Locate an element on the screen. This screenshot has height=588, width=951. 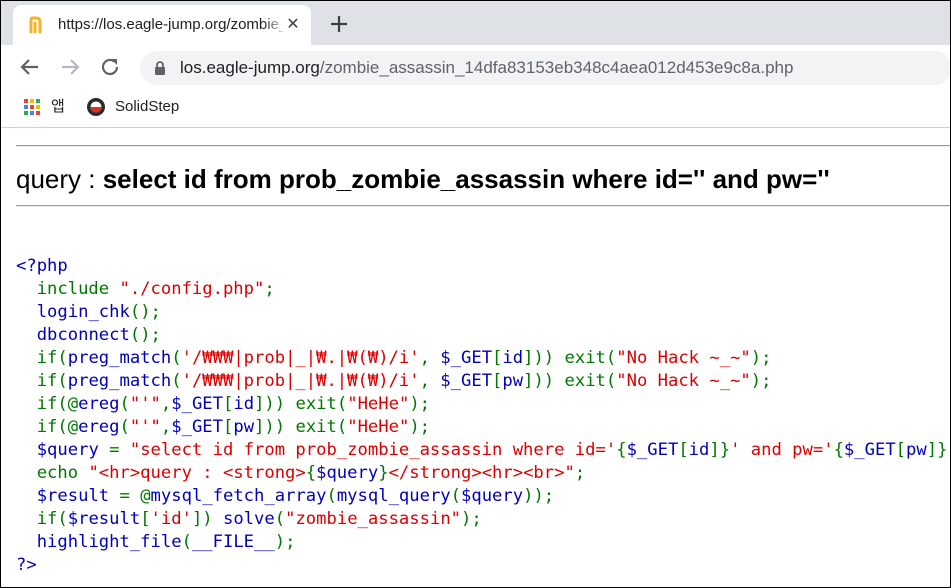
code-line: if(@ereg("'",$_GET[id])) exit("HeHe"); is located at coordinates (483, 404).